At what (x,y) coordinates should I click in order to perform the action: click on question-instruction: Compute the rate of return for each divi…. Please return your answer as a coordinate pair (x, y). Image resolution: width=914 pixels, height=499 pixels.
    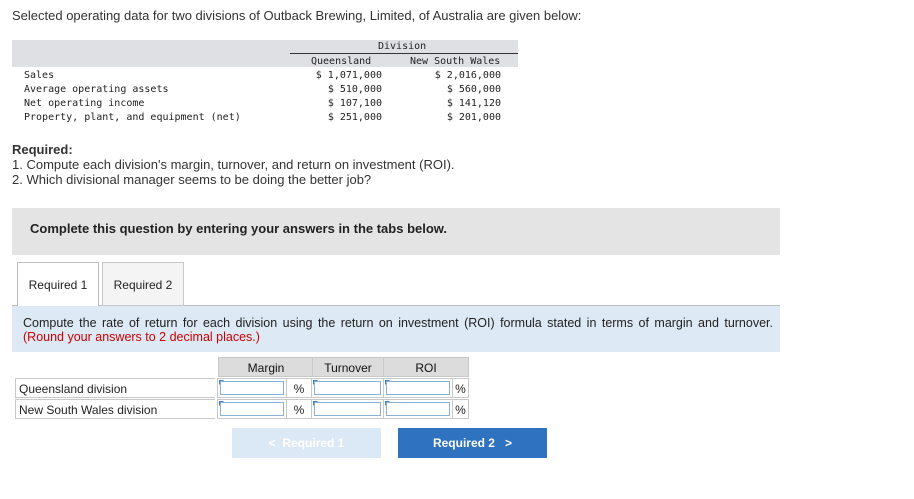
    Looking at the image, I should click on (396, 329).